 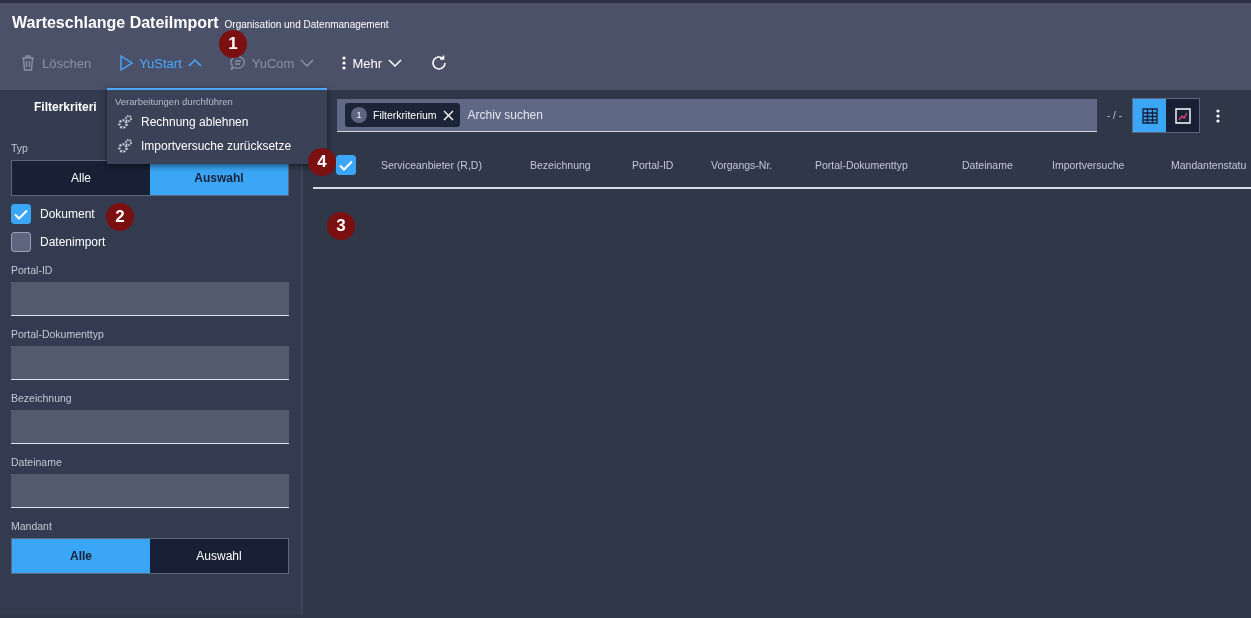 What do you see at coordinates (1088, 165) in the screenshot?
I see `column-header: Importversuche` at bounding box center [1088, 165].